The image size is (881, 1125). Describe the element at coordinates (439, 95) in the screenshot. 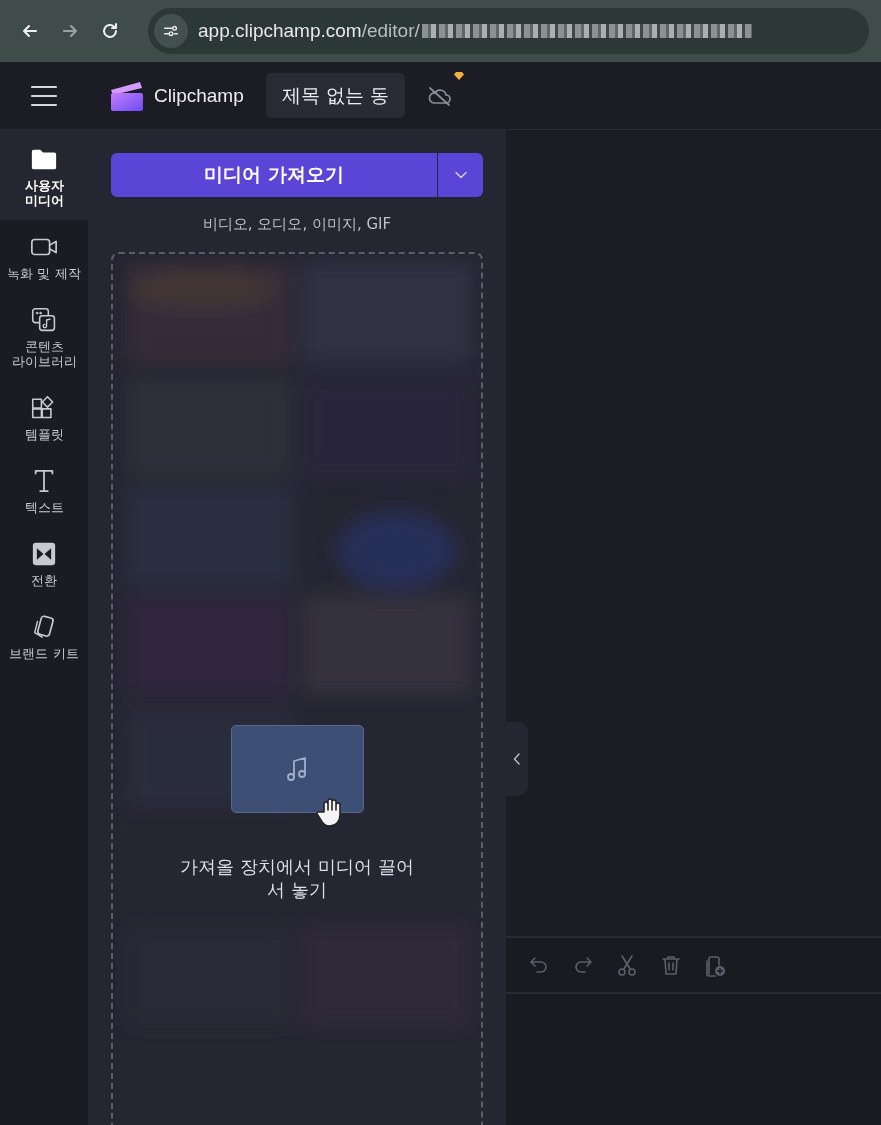

I see `cloud-off-icon` at that location.